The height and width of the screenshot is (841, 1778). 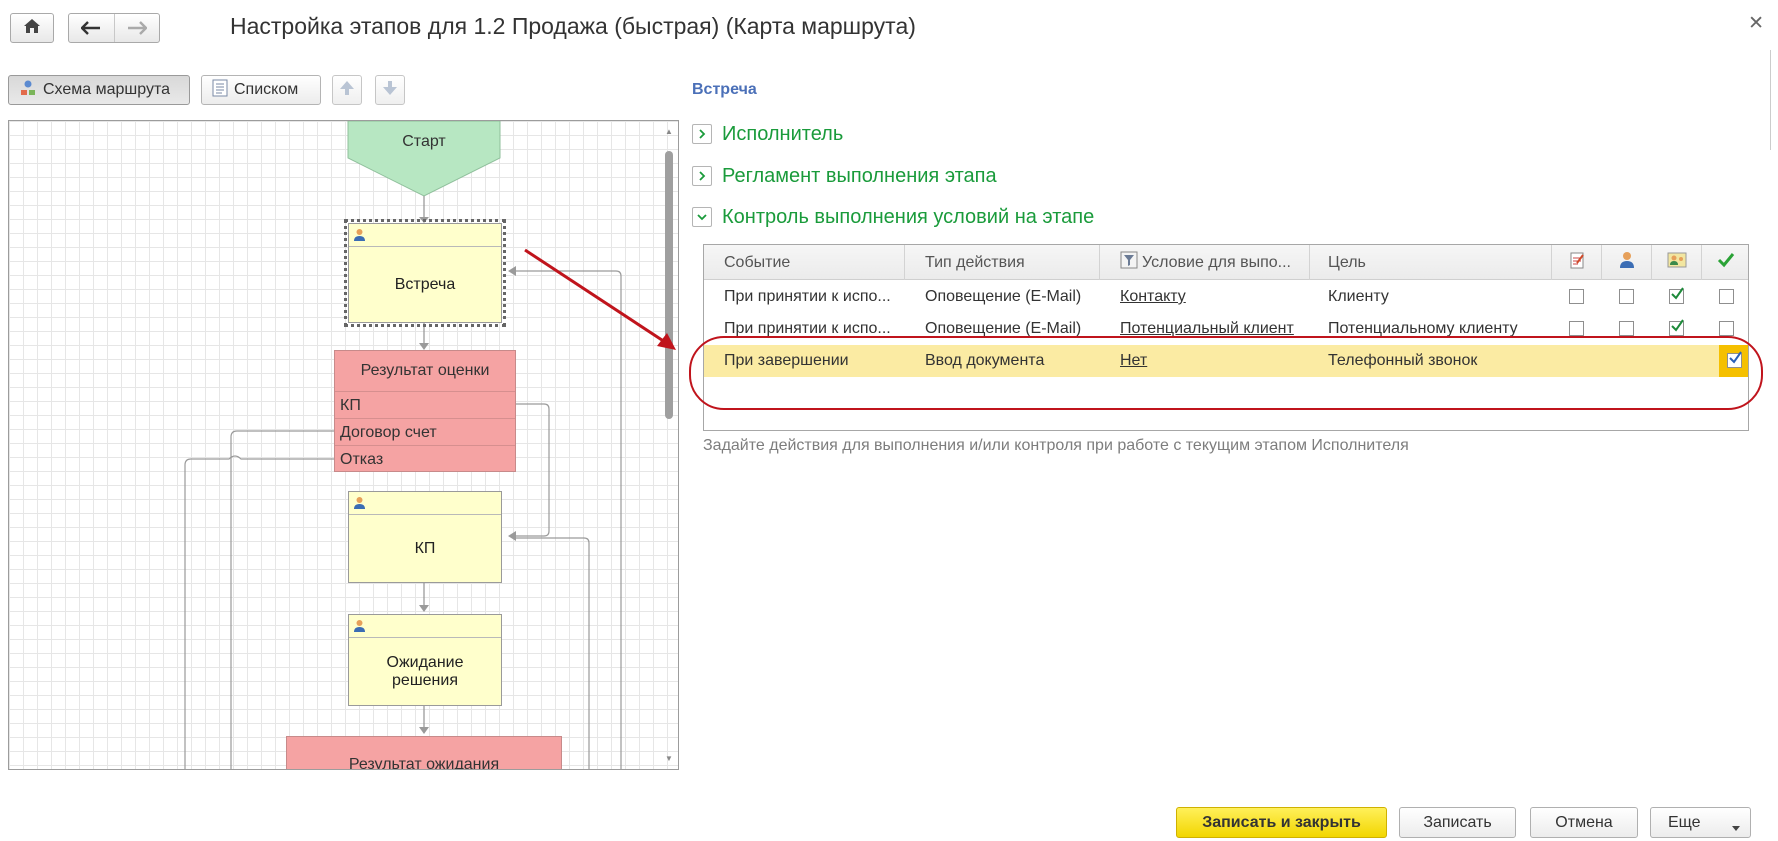 I want to click on cell-target: Клиенту, so click(x=1358, y=296).